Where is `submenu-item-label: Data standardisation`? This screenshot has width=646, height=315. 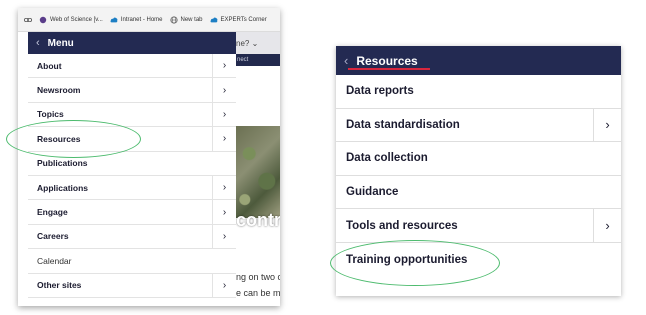
submenu-item-label: Data standardisation is located at coordinates (403, 124).